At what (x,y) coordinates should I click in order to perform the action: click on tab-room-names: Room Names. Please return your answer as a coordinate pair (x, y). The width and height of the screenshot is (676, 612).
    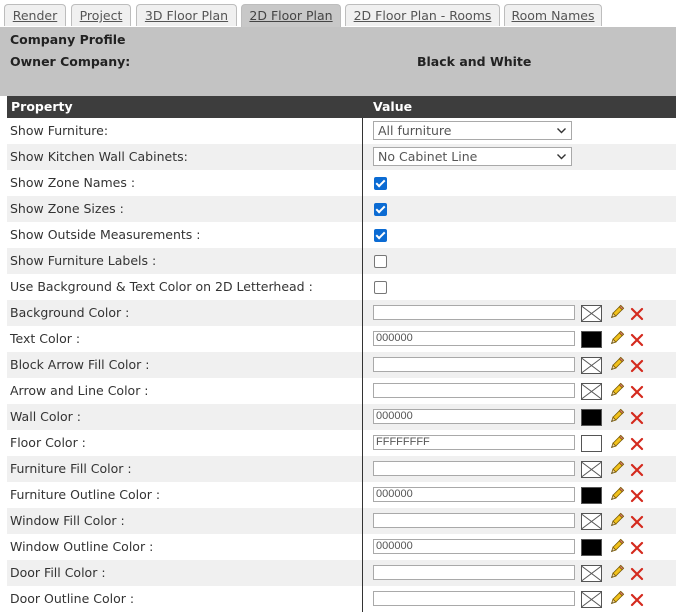
    Looking at the image, I should click on (553, 15).